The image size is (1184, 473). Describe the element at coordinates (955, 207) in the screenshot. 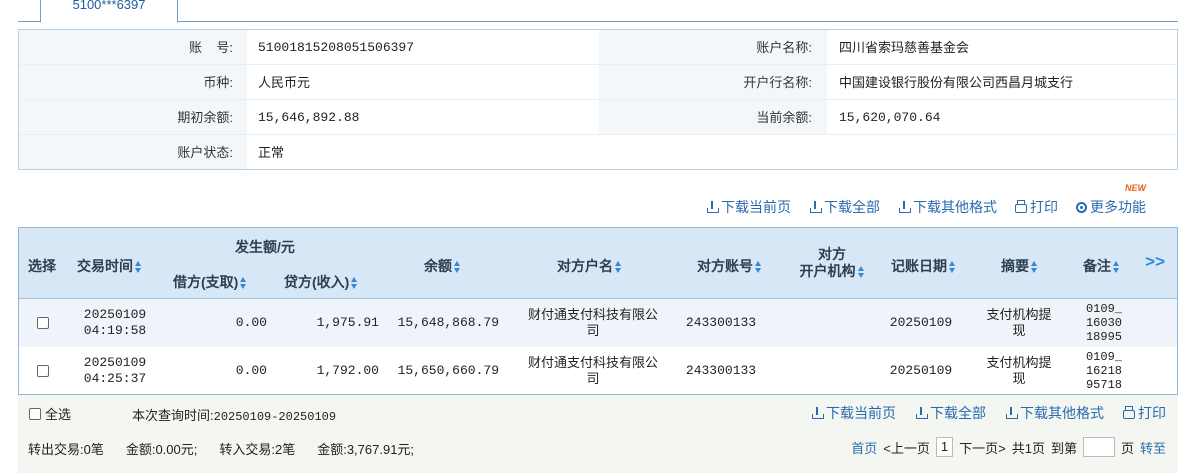

I see `download-other-label: 下载其他格式` at that location.